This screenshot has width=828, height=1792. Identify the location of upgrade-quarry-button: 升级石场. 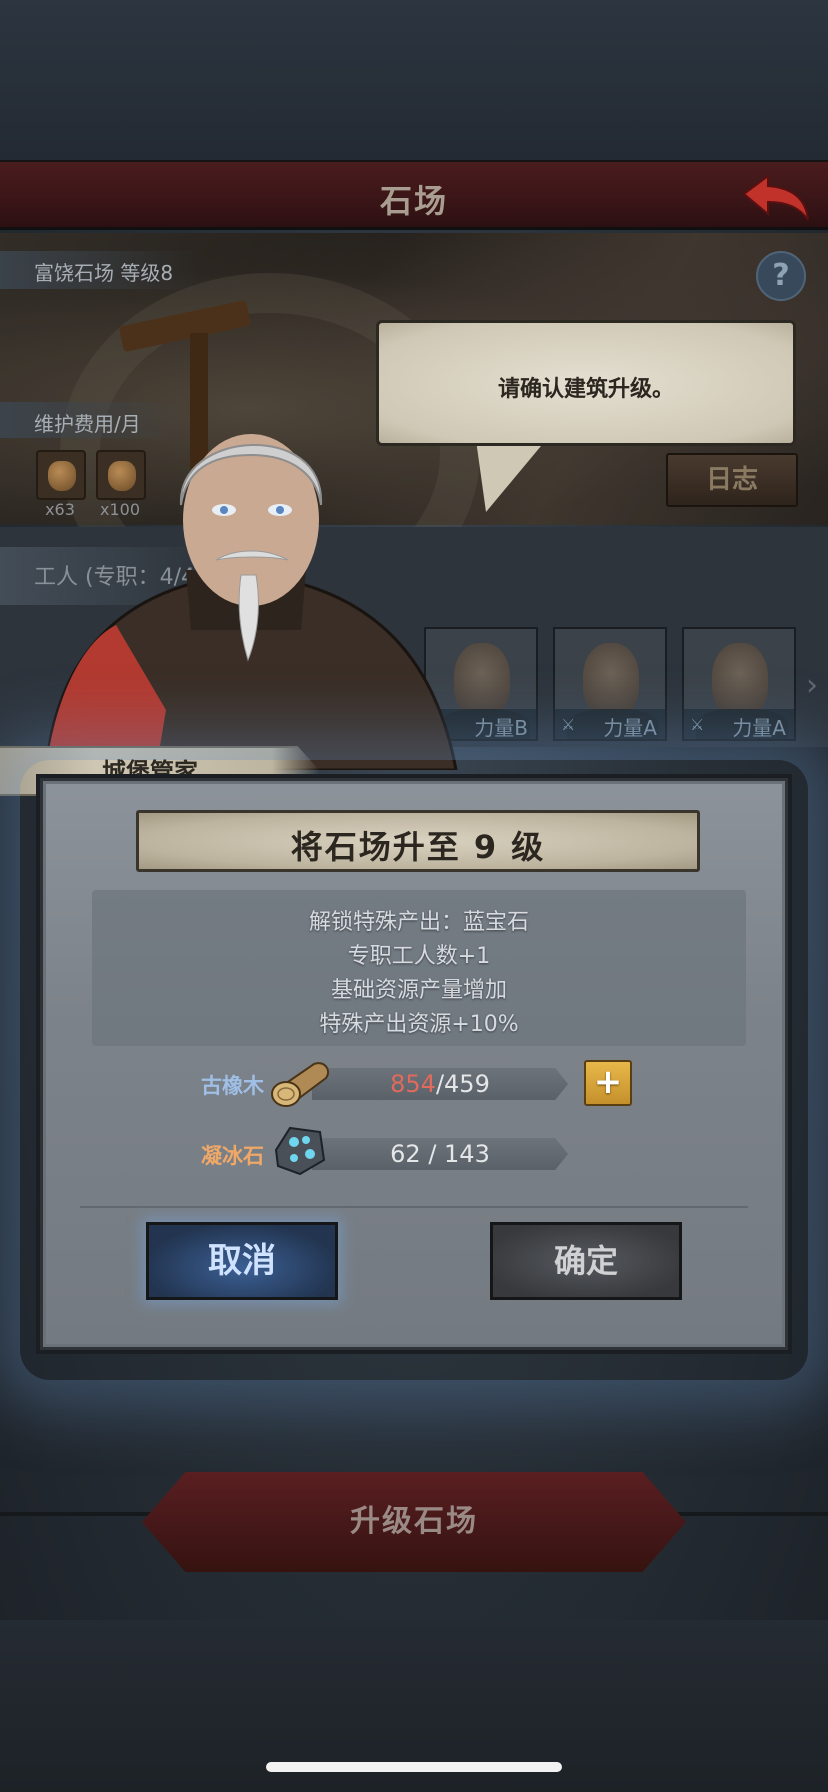
(414, 1522).